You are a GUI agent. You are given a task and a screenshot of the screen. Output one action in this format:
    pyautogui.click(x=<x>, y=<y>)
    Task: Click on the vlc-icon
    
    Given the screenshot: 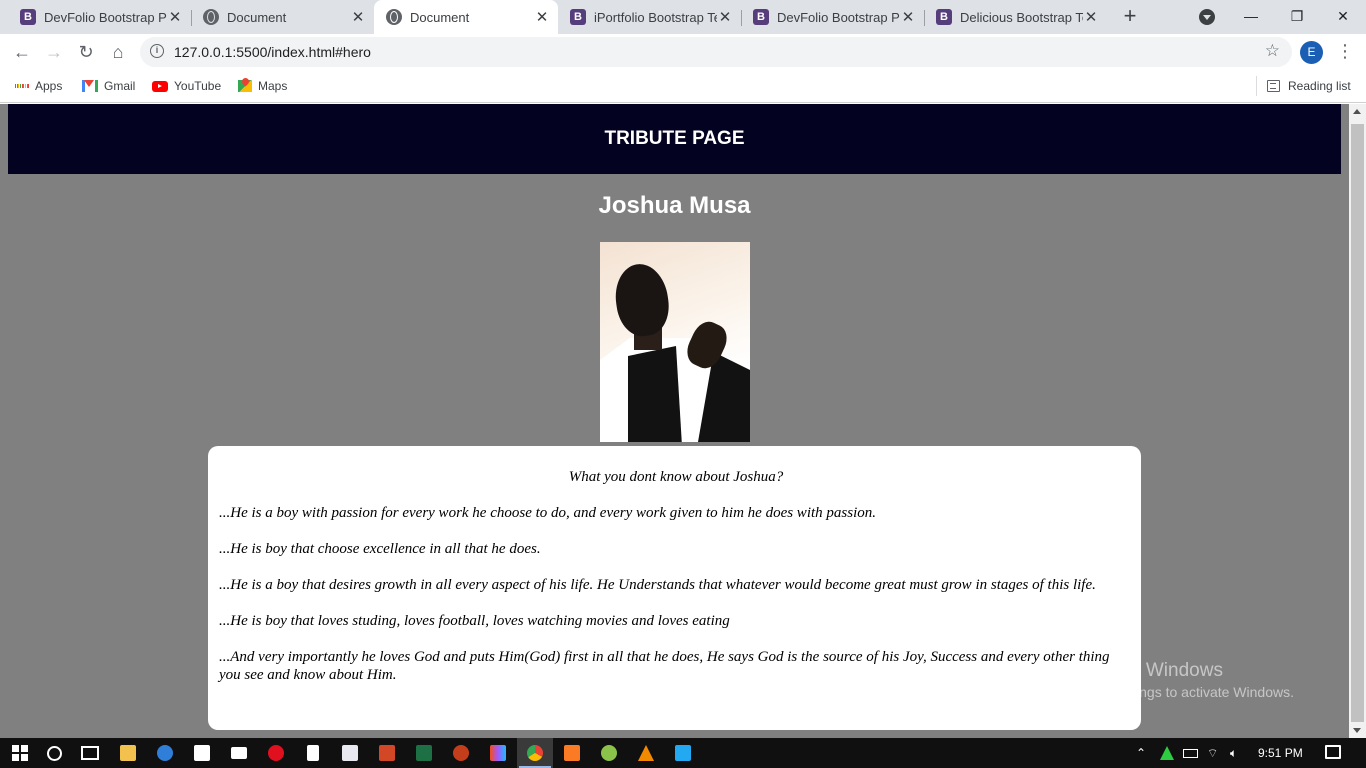 What is the action you would take?
    pyautogui.click(x=646, y=753)
    